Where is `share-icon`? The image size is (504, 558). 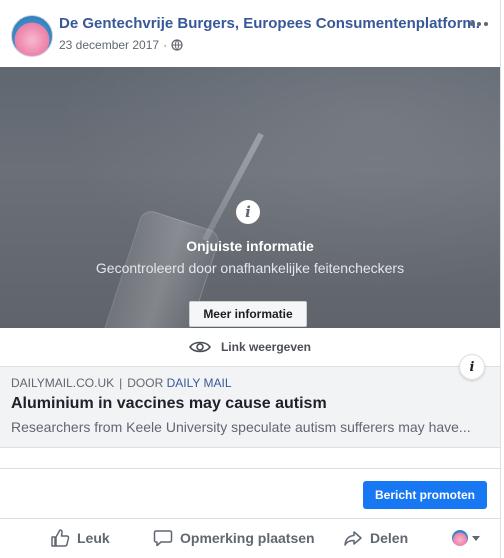
share-icon is located at coordinates (353, 538).